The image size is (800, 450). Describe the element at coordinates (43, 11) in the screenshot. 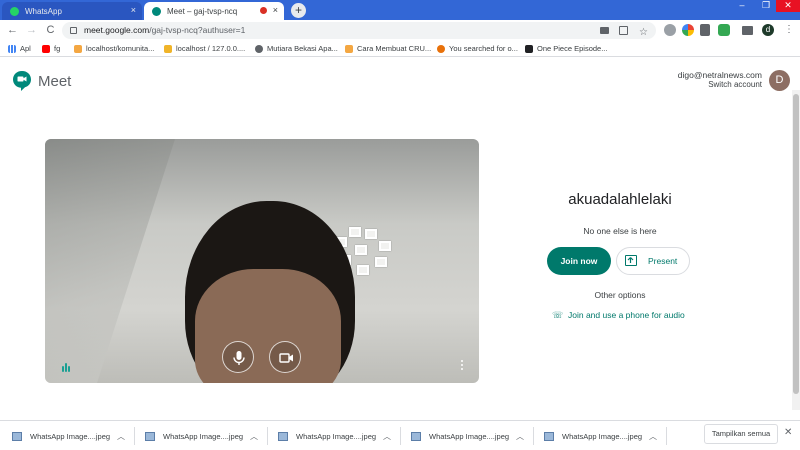

I see `tab-title: WhatsApp` at that location.